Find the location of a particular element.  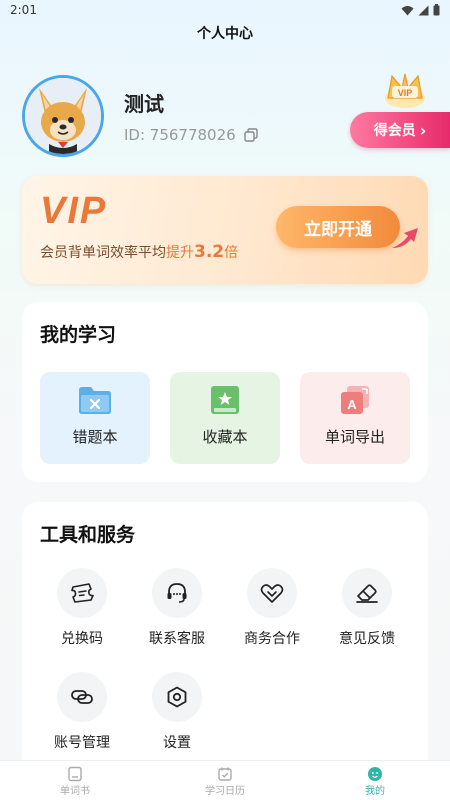

redeem-code-item: 兑换码 is located at coordinates (82, 608).